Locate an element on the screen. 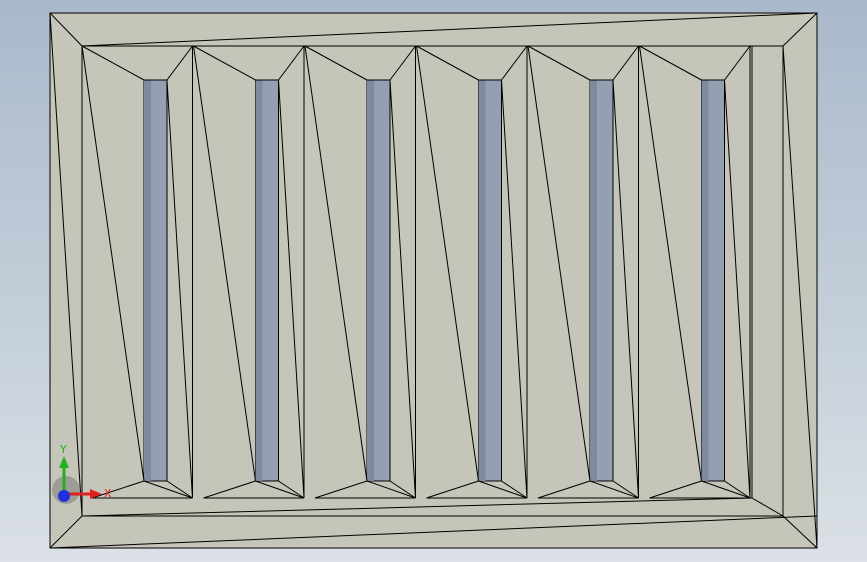  z-axis-dot is located at coordinates (64, 496).